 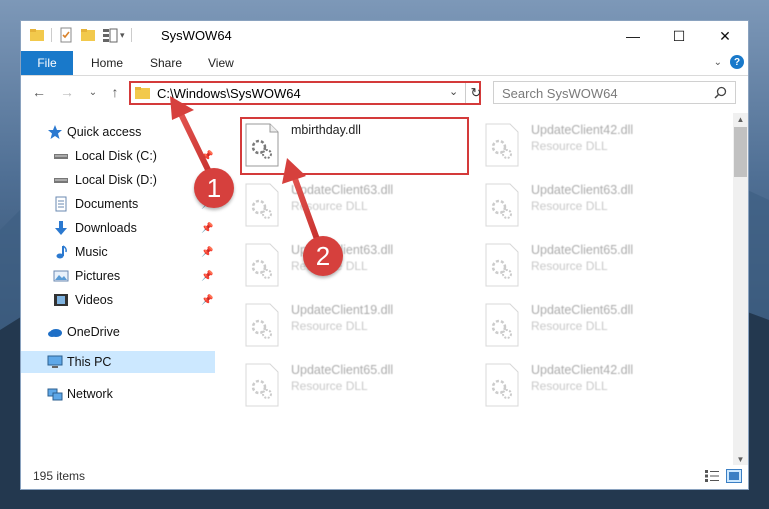 I want to click on recent-locations-button: ⌄, so click(x=93, y=92).